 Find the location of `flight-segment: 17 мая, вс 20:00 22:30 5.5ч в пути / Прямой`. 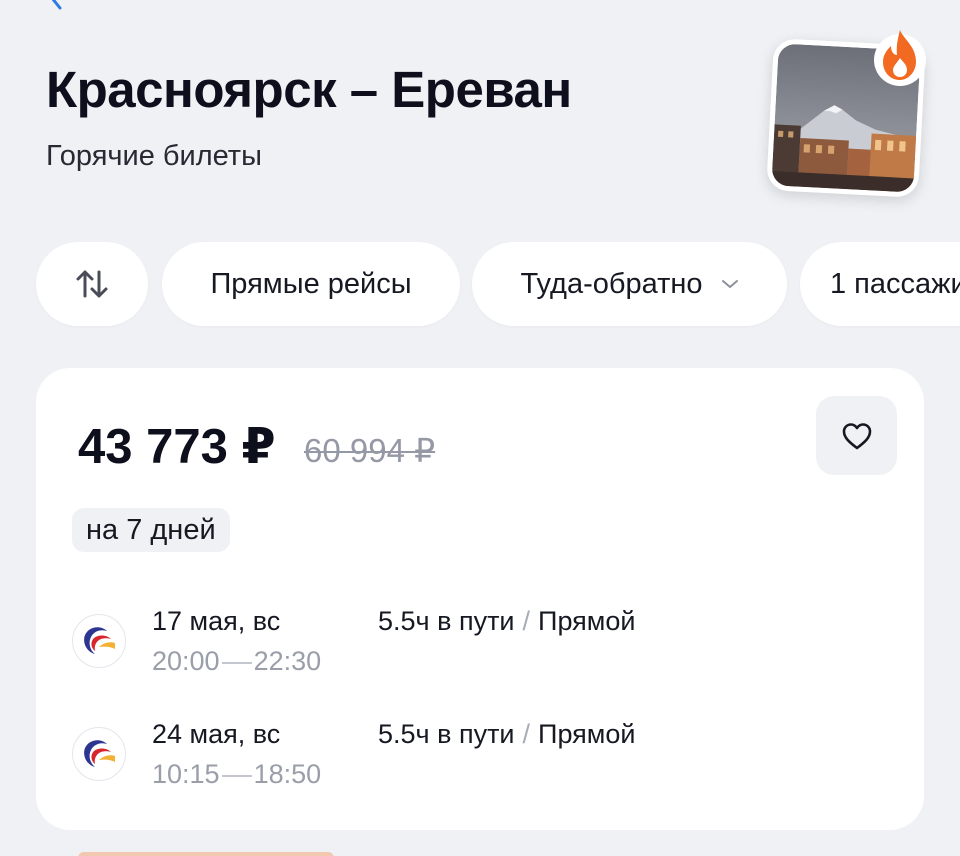

flight-segment: 17 мая, вс 20:00 22:30 5.5ч в пути / Прямой is located at coordinates (482, 646).